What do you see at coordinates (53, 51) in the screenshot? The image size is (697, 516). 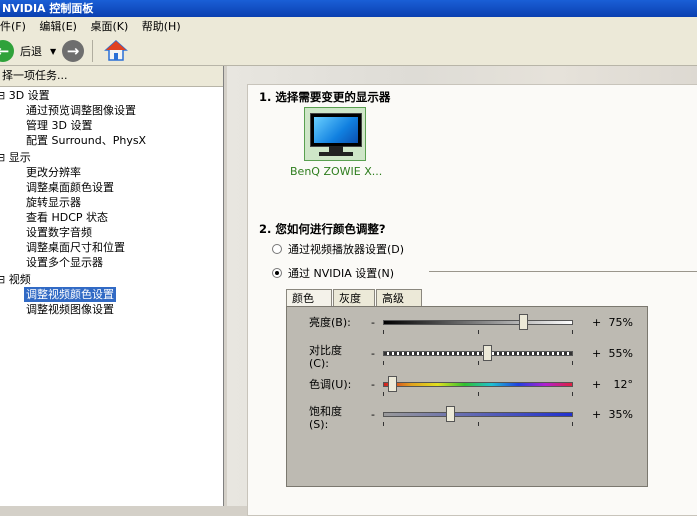 I see `back-dropdown-icon: ▼` at bounding box center [53, 51].